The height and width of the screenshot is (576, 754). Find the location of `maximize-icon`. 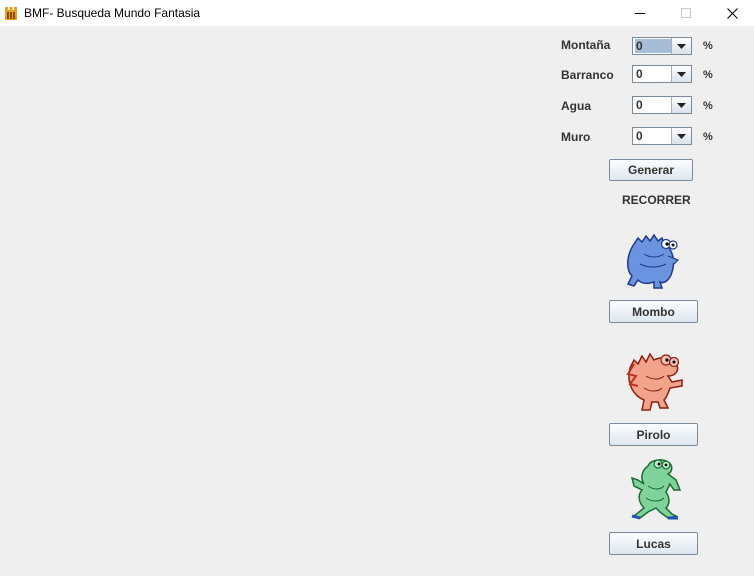

maximize-icon is located at coordinates (686, 13).